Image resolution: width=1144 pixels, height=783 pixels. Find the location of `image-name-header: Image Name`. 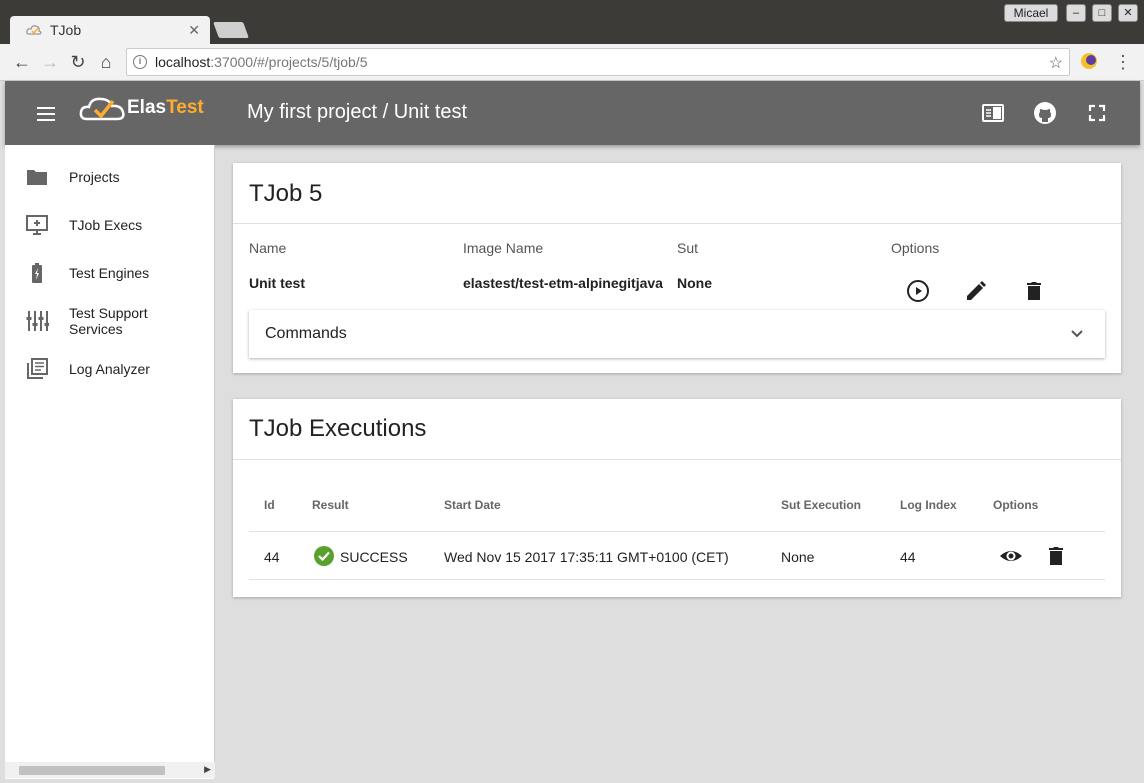

image-name-header: Image Name is located at coordinates (503, 248).